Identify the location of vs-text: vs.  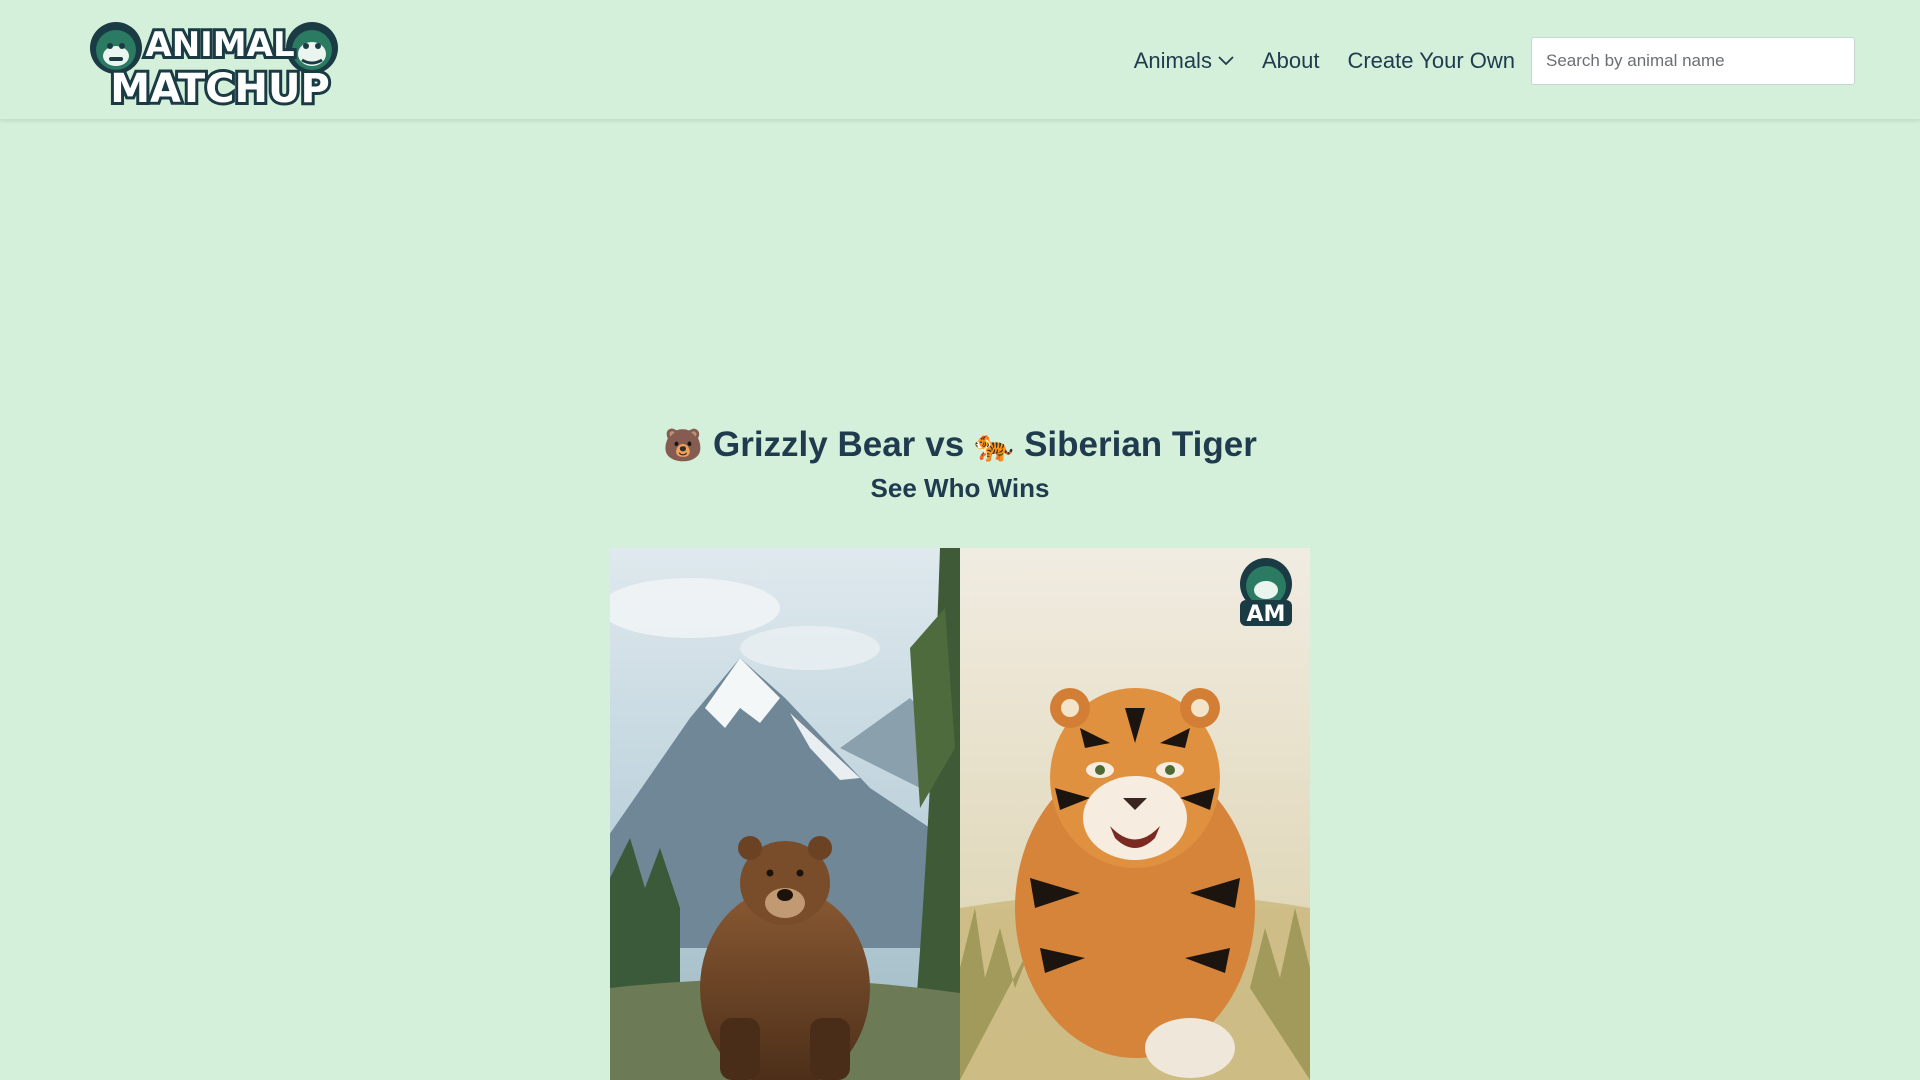
(945, 444).